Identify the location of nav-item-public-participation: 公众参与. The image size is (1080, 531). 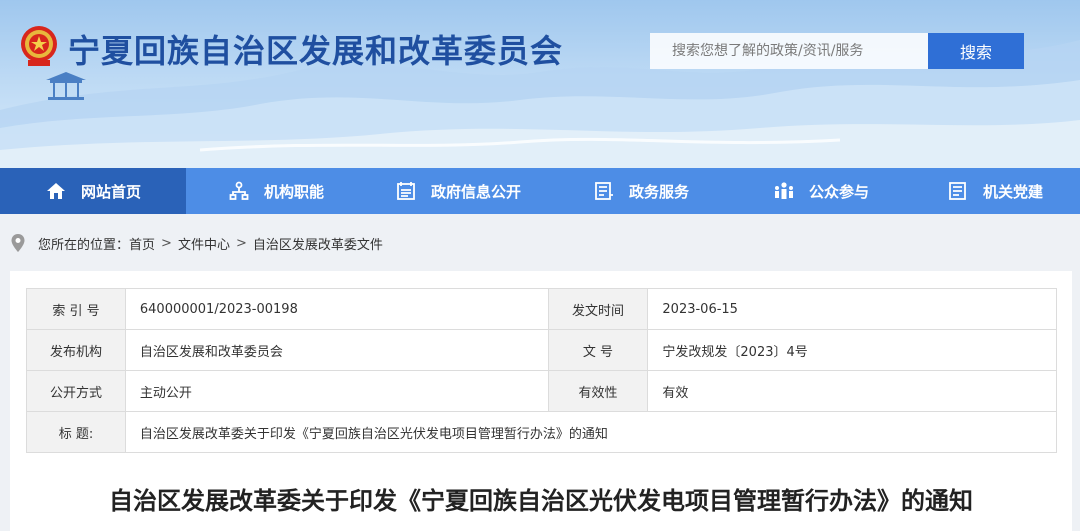
(821, 191).